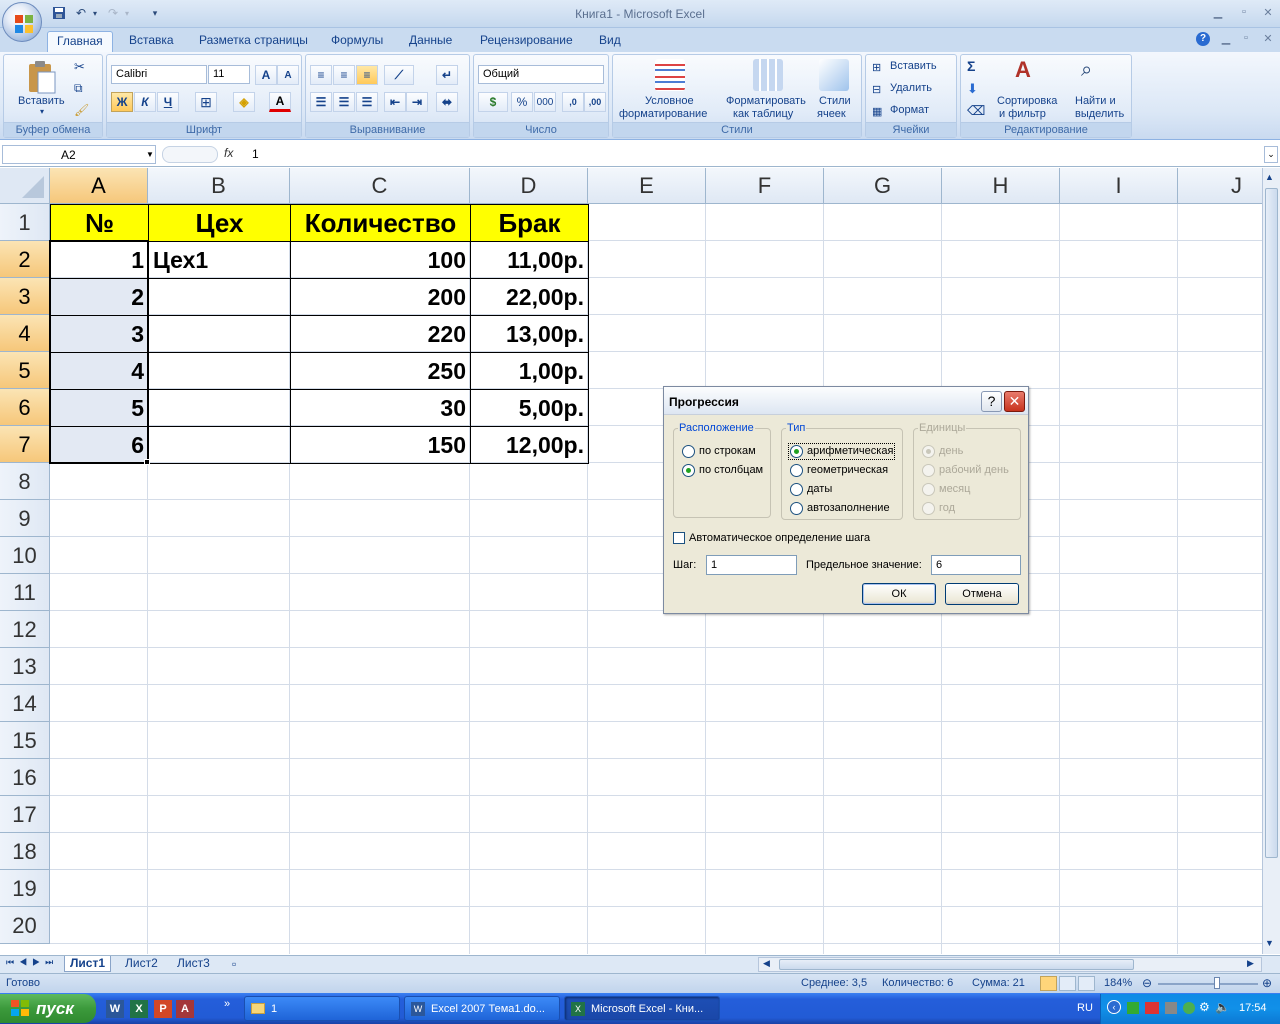  Describe the element at coordinates (321, 75) in the screenshot. I see `align-top-icon: ≡` at that location.